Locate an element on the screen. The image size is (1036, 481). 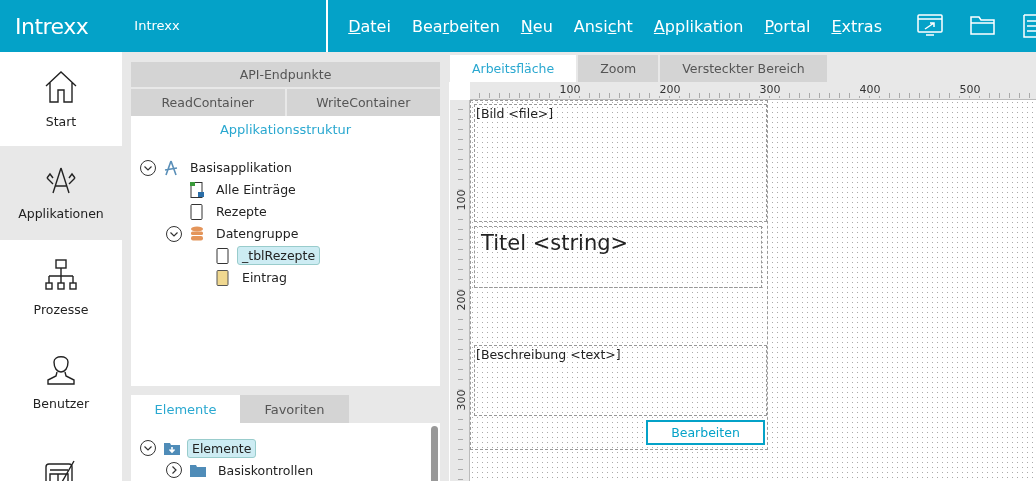
edit-button: Bearbeiten is located at coordinates (705, 432).